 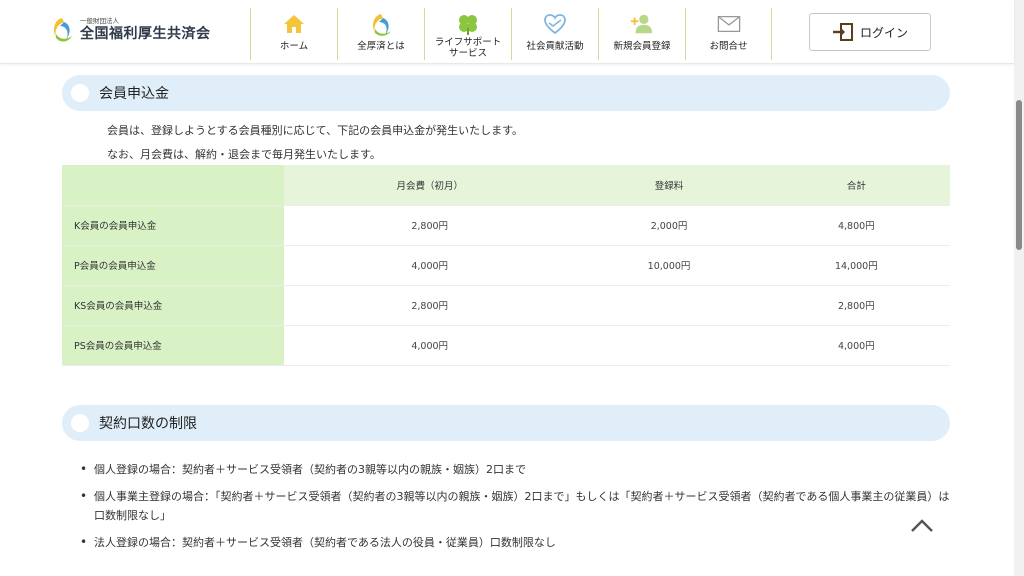 What do you see at coordinates (555, 46) in the screenshot?
I see `nav-label-social: 社会貢献活動` at bounding box center [555, 46].